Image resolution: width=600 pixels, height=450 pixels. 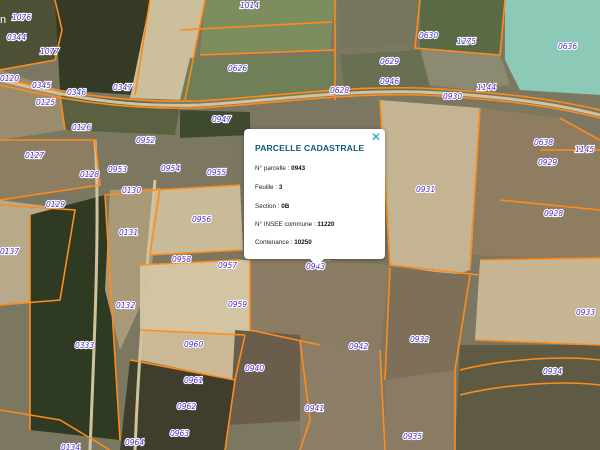 What do you see at coordinates (181, 259) in the screenshot?
I see `parcel-label: 0958` at bounding box center [181, 259].